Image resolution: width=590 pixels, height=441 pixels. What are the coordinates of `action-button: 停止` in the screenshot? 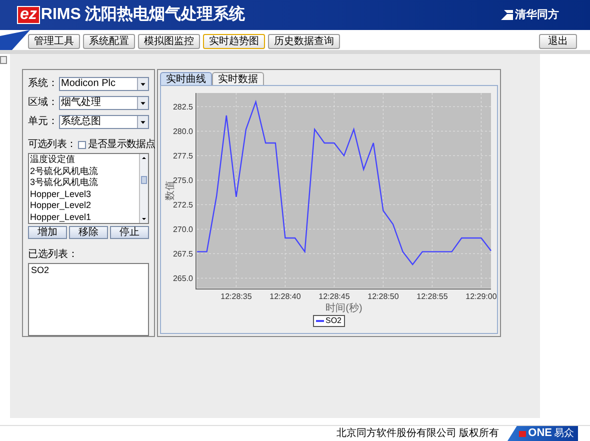 It's located at (129, 232).